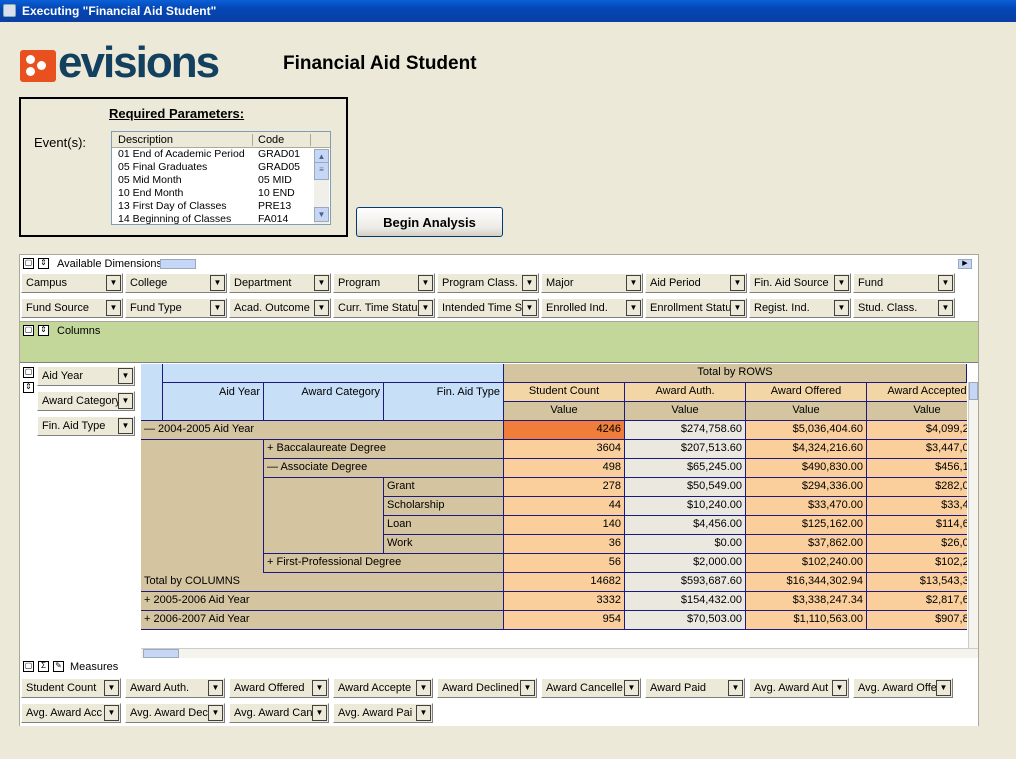 Image resolution: width=1016 pixels, height=759 pixels. What do you see at coordinates (221, 167) in the screenshot?
I see `event-row: 05 Final Graduates GRAD05` at bounding box center [221, 167].